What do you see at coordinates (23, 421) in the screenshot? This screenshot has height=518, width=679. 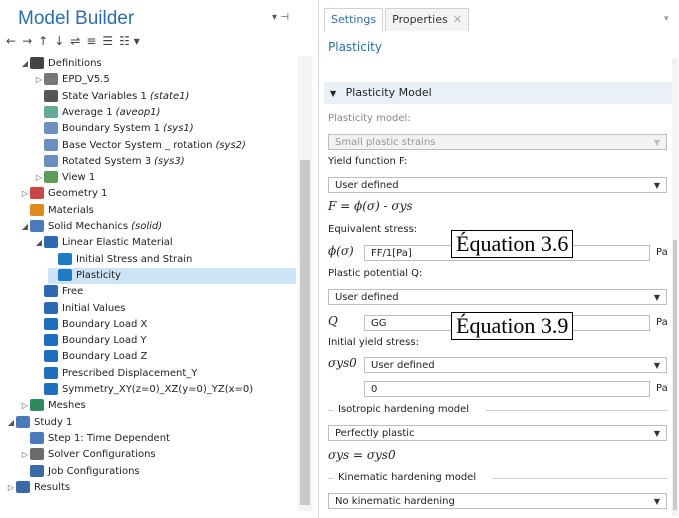 I see `study-icon` at bounding box center [23, 421].